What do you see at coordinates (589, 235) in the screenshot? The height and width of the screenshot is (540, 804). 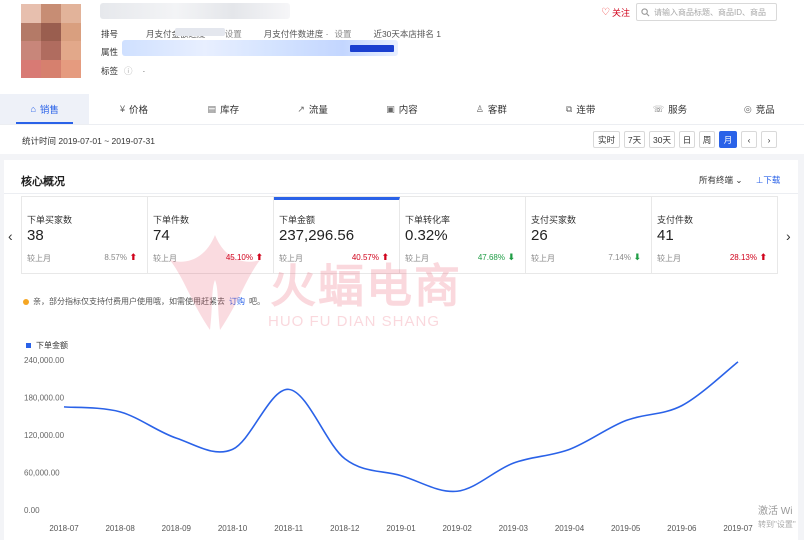 I see `metric-card: 支付买家数 26 较上月 7.14% ⬇` at bounding box center [589, 235].